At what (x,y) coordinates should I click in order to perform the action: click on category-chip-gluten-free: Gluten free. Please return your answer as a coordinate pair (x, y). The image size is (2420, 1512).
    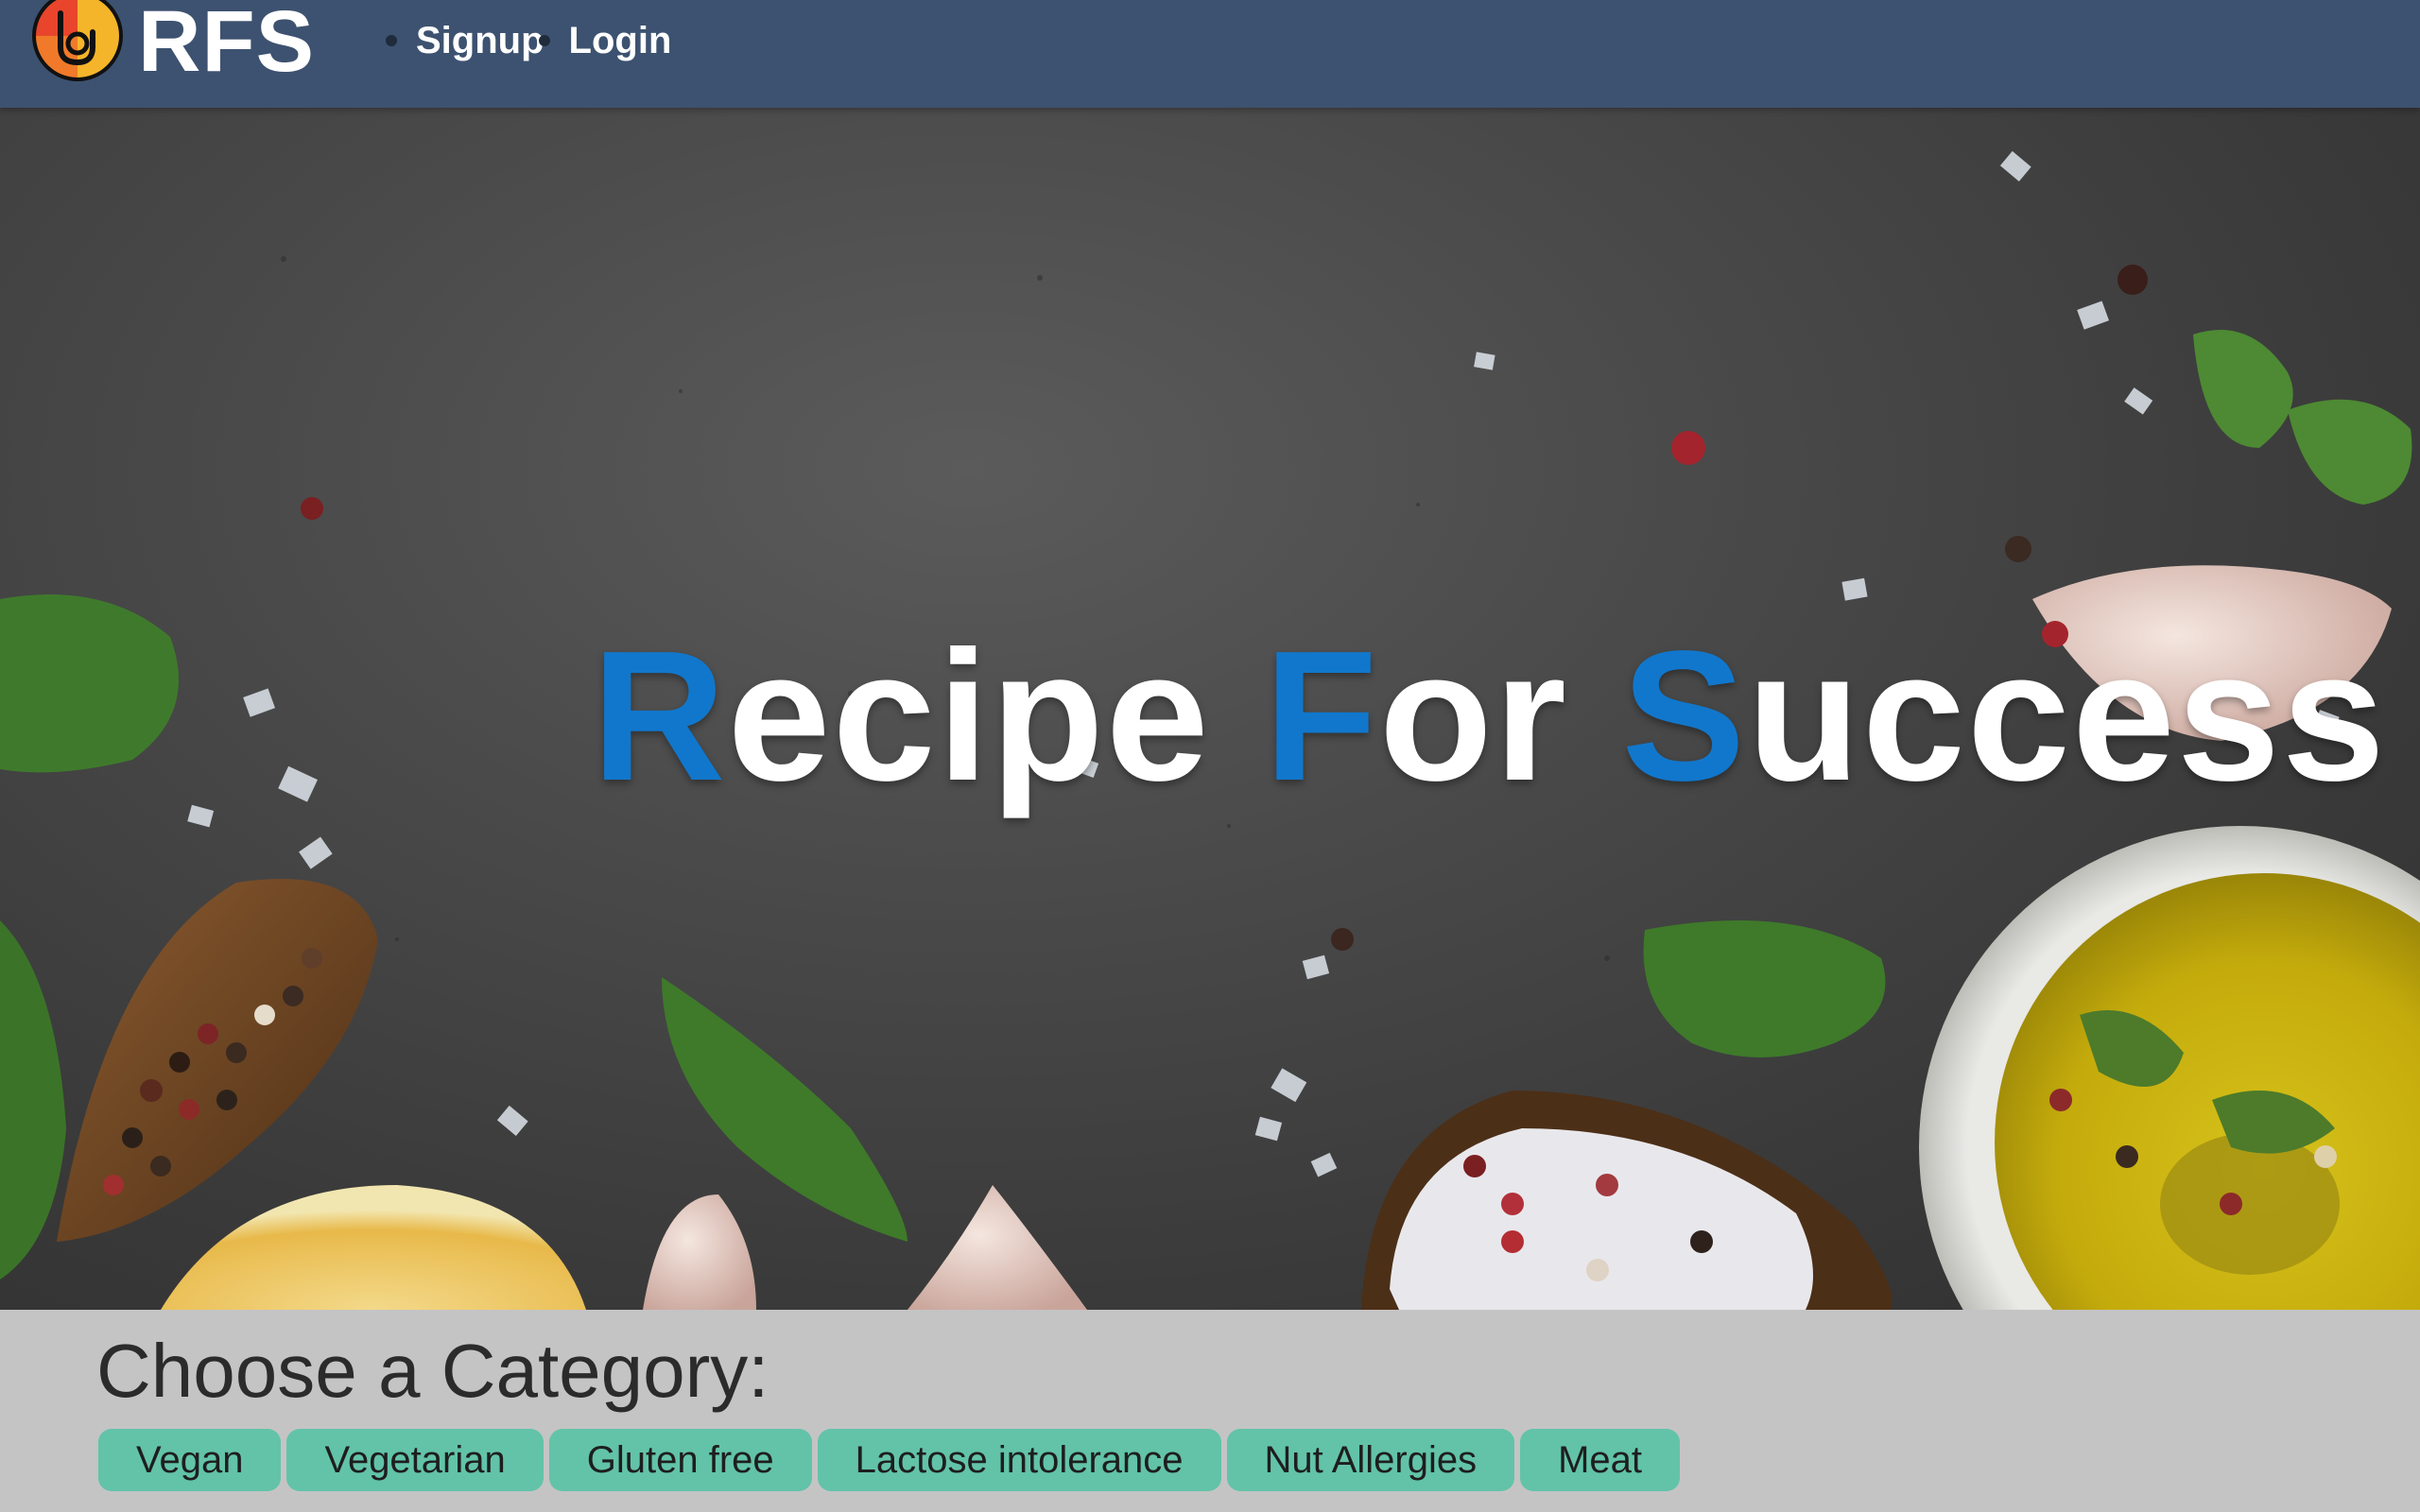
    Looking at the image, I should click on (680, 1460).